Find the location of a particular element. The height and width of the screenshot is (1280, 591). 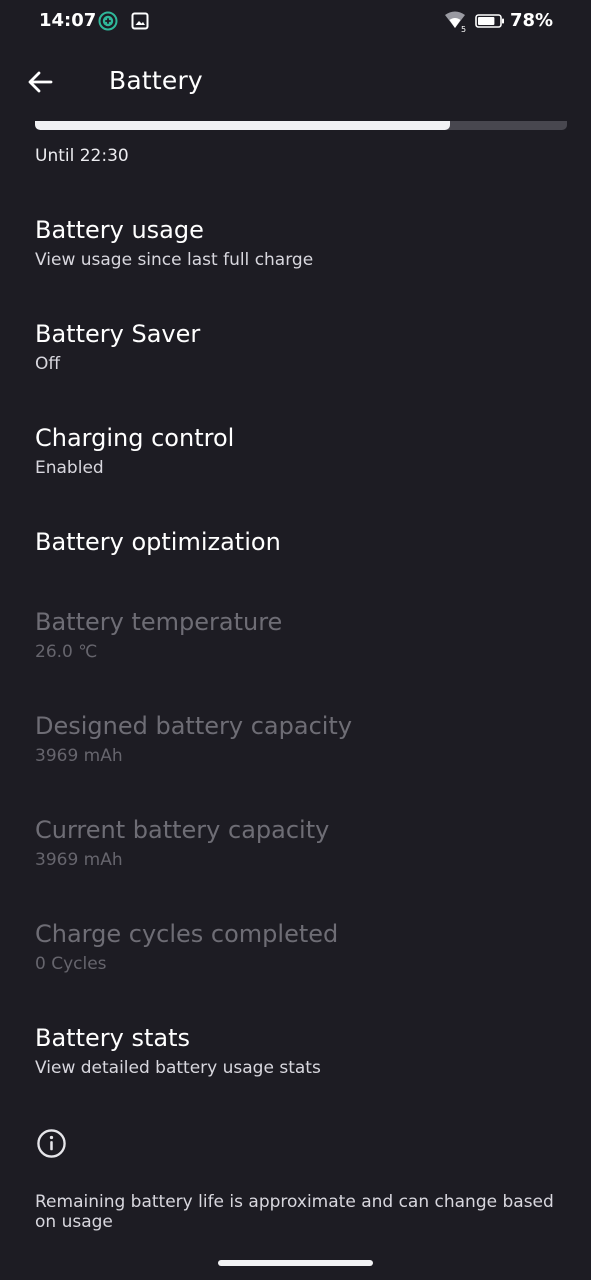

setting-designed-capacity: Designed battery capacity 3969 mAh is located at coordinates (295, 742).